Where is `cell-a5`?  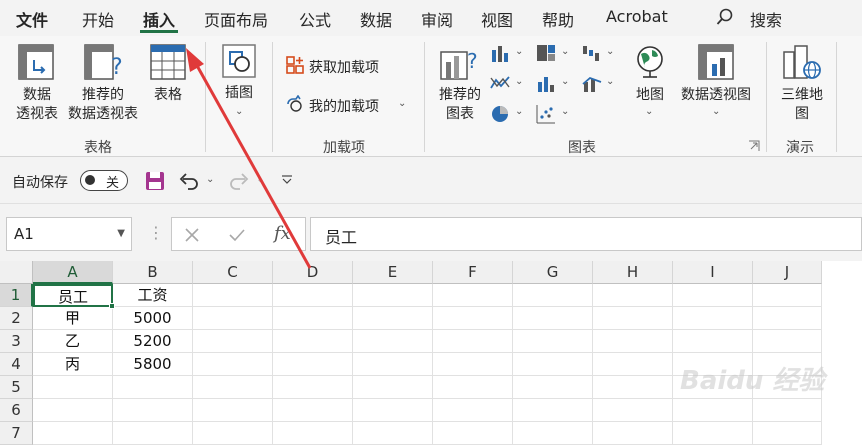
cell-a5 is located at coordinates (73, 387).